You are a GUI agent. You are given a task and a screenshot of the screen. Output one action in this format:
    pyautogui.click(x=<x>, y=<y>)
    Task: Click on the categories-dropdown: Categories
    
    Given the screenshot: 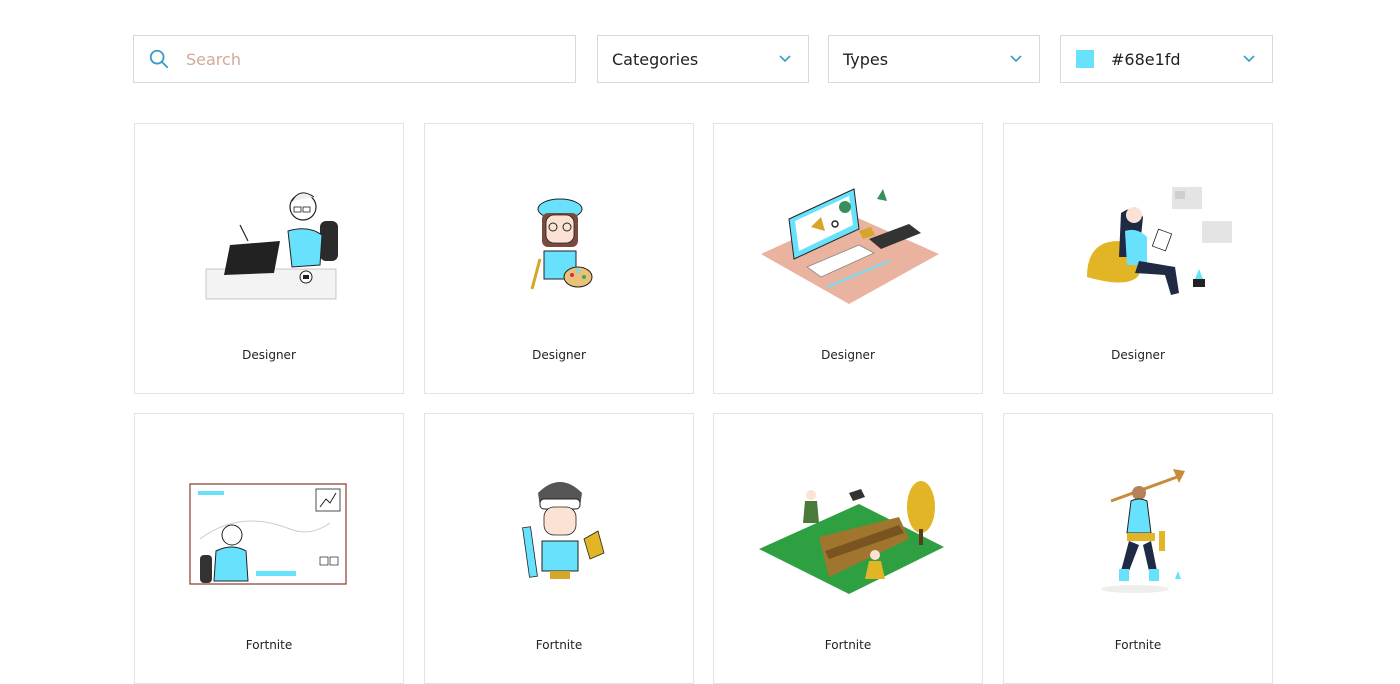 What is the action you would take?
    pyautogui.click(x=703, y=59)
    